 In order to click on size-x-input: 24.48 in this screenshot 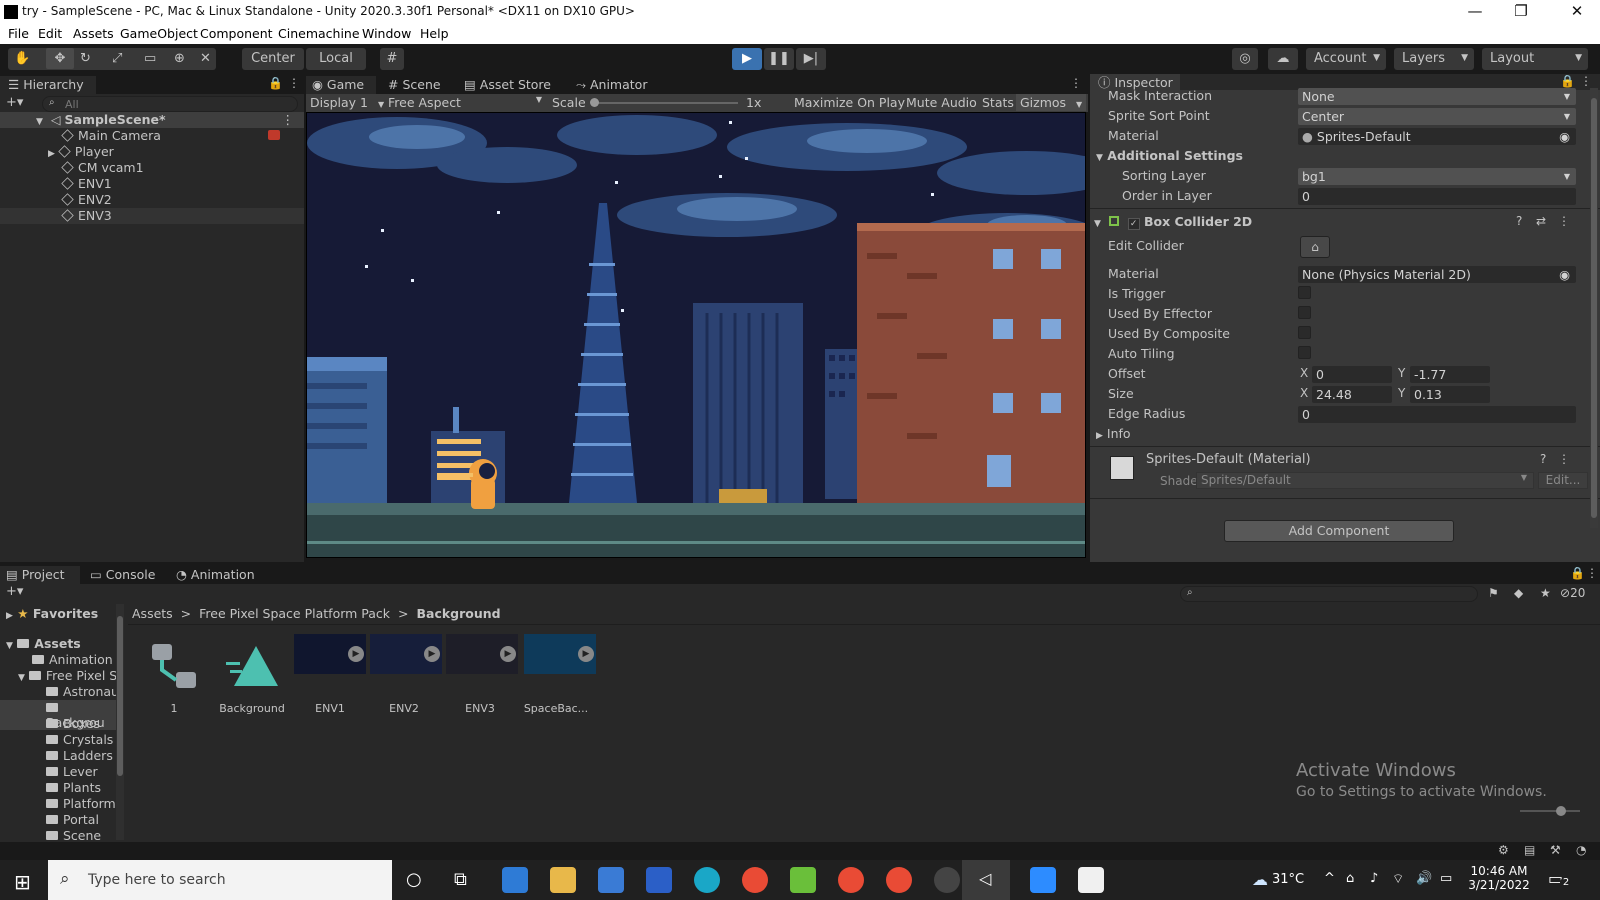, I will do `click(1352, 394)`.